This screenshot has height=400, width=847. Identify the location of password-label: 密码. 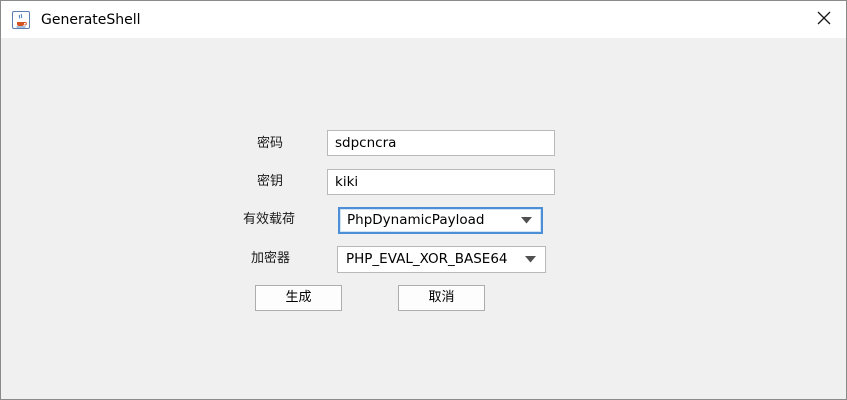
(270, 143).